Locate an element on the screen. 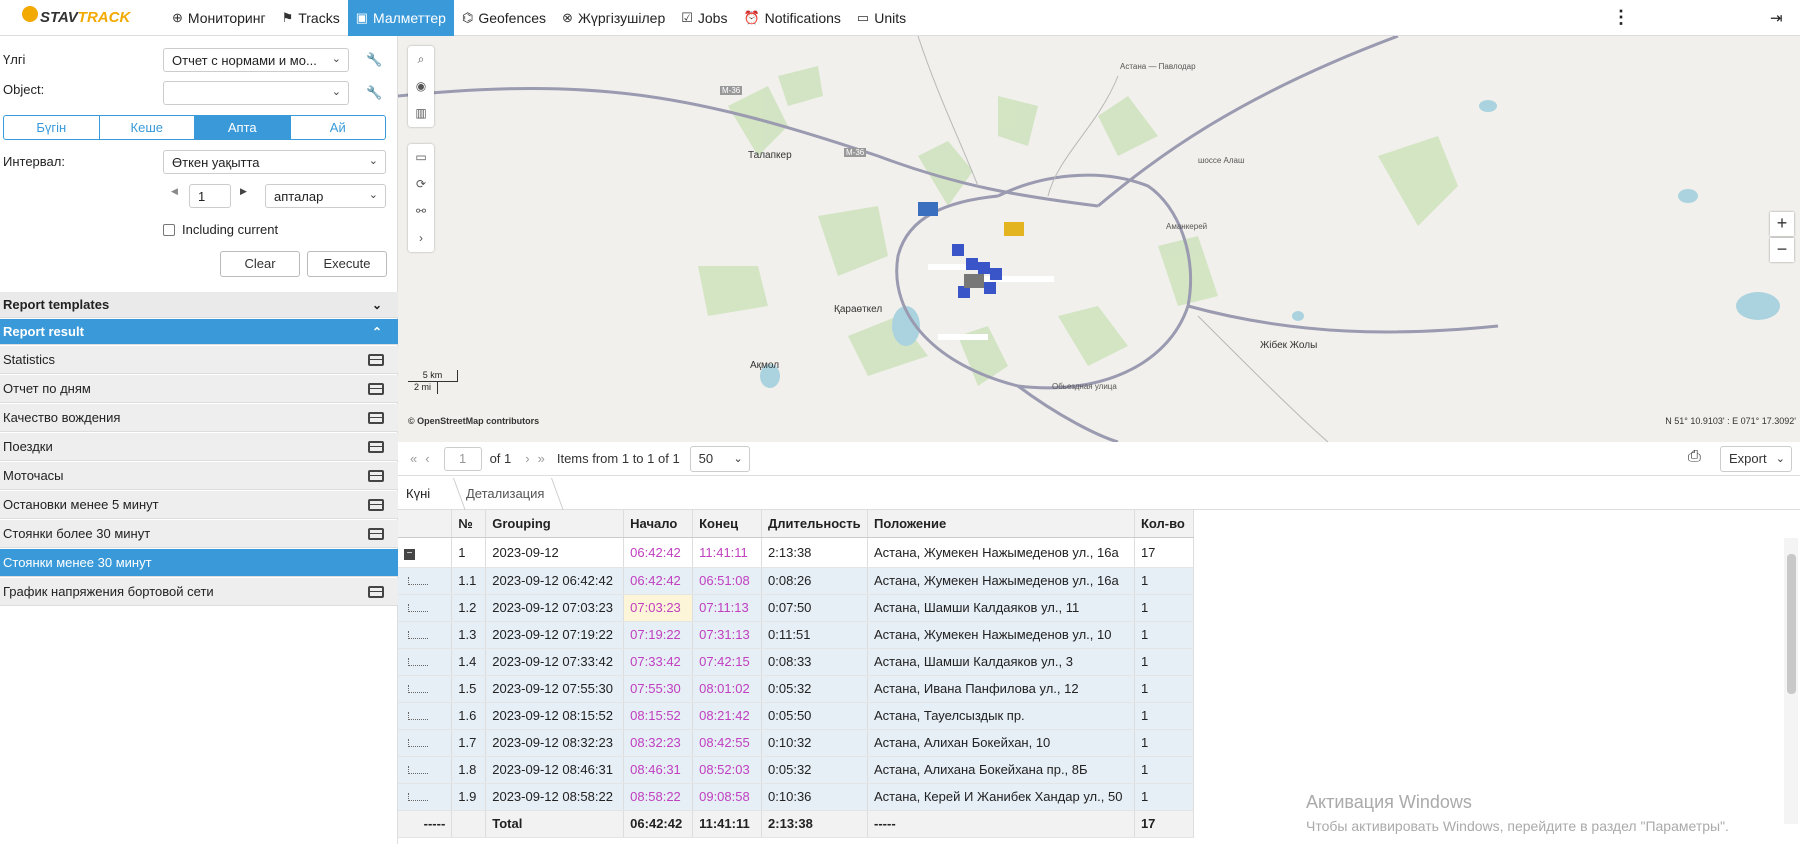  result-item-parking-under-30: Стоянки менее 30 минут is located at coordinates (199, 563).